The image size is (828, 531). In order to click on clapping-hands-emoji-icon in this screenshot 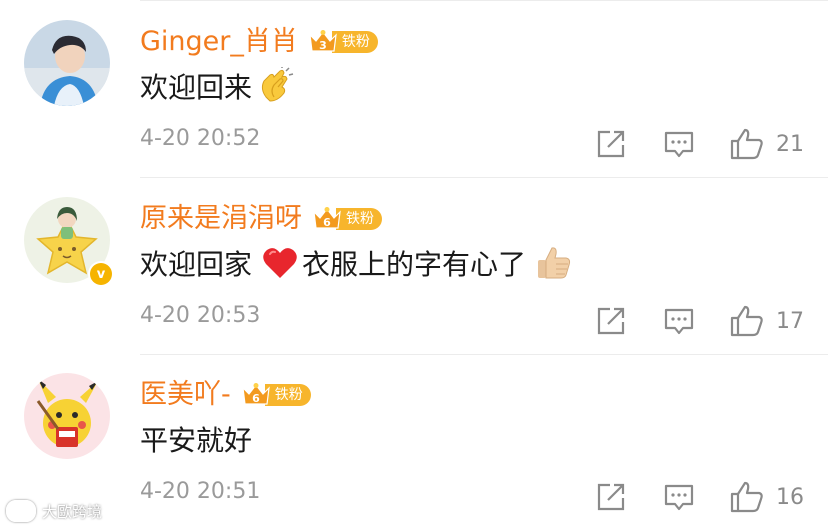, I will do `click(277, 84)`.